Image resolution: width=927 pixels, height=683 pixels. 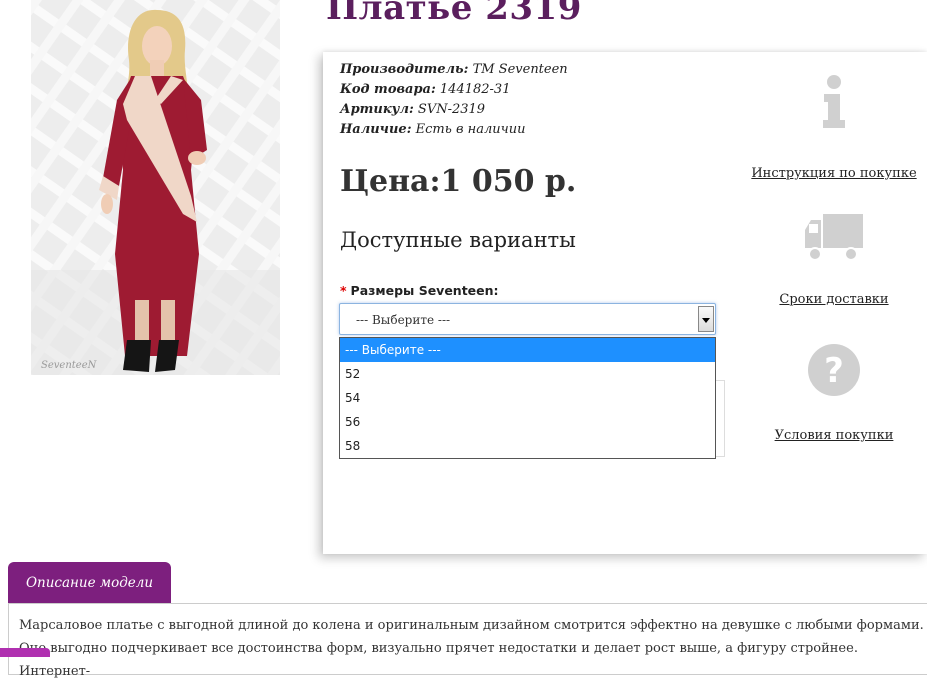 I want to click on spec-manufacturer: Производитель: TM Seventeen, so click(x=454, y=69).